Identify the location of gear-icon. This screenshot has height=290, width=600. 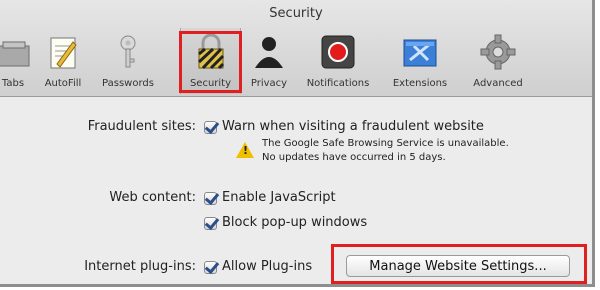
(498, 52).